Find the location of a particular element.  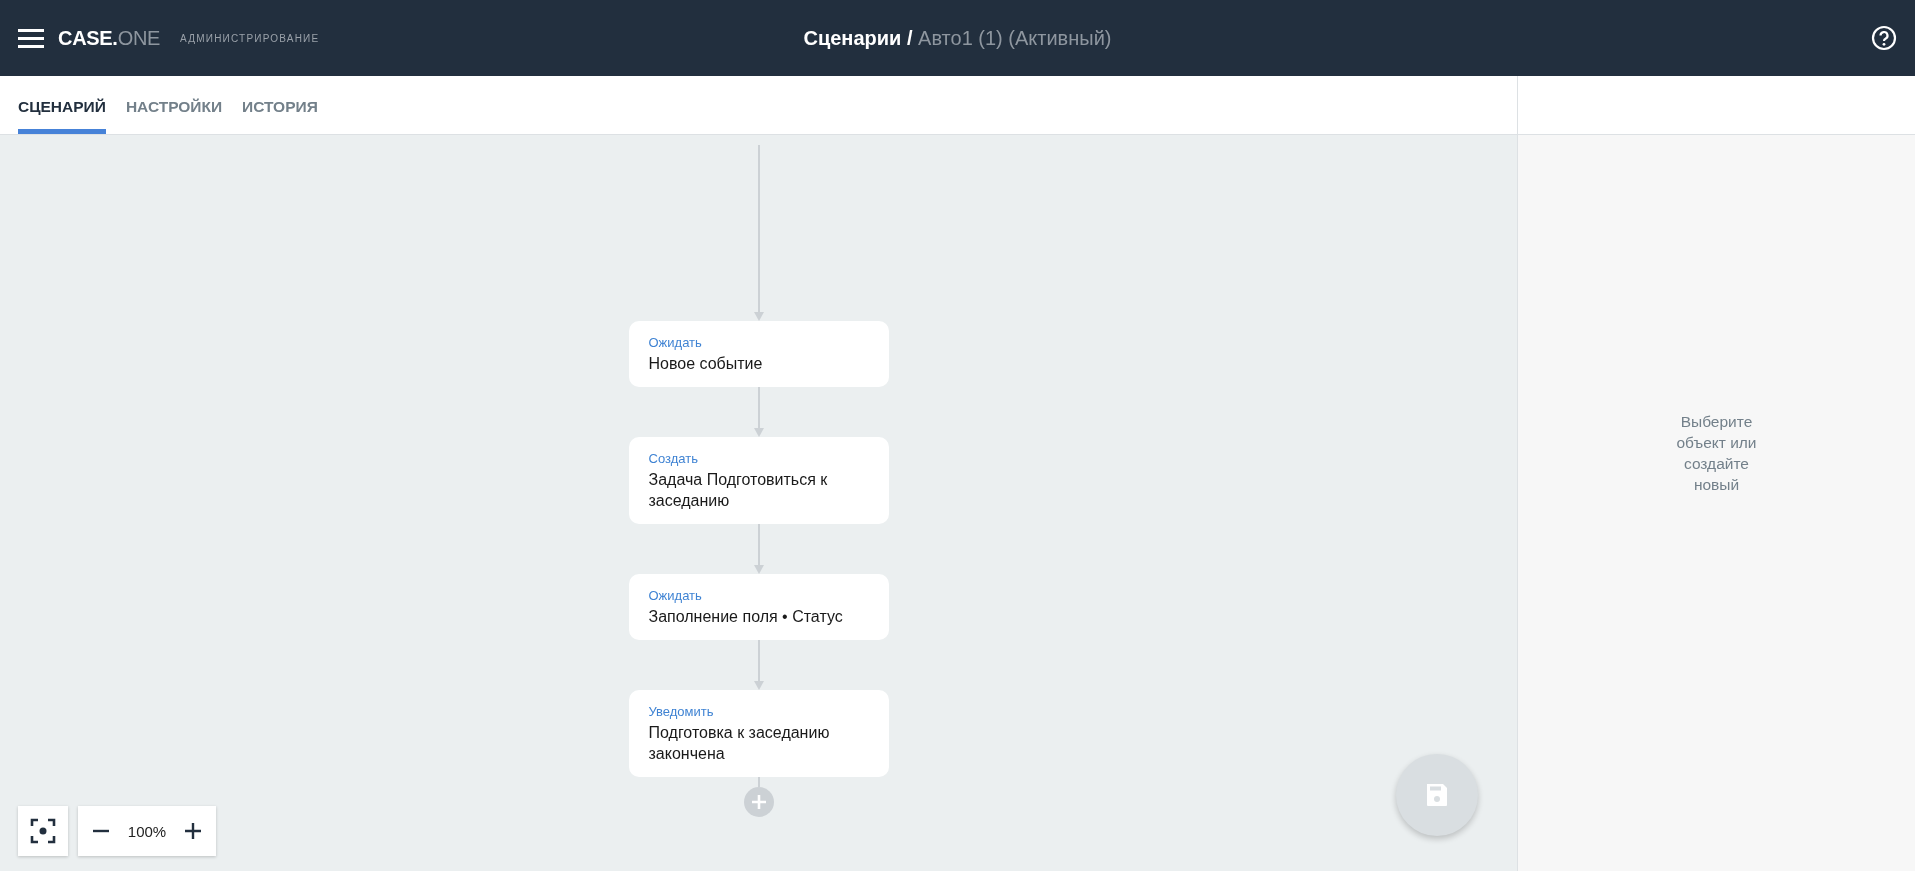

focus-icon is located at coordinates (43, 831).